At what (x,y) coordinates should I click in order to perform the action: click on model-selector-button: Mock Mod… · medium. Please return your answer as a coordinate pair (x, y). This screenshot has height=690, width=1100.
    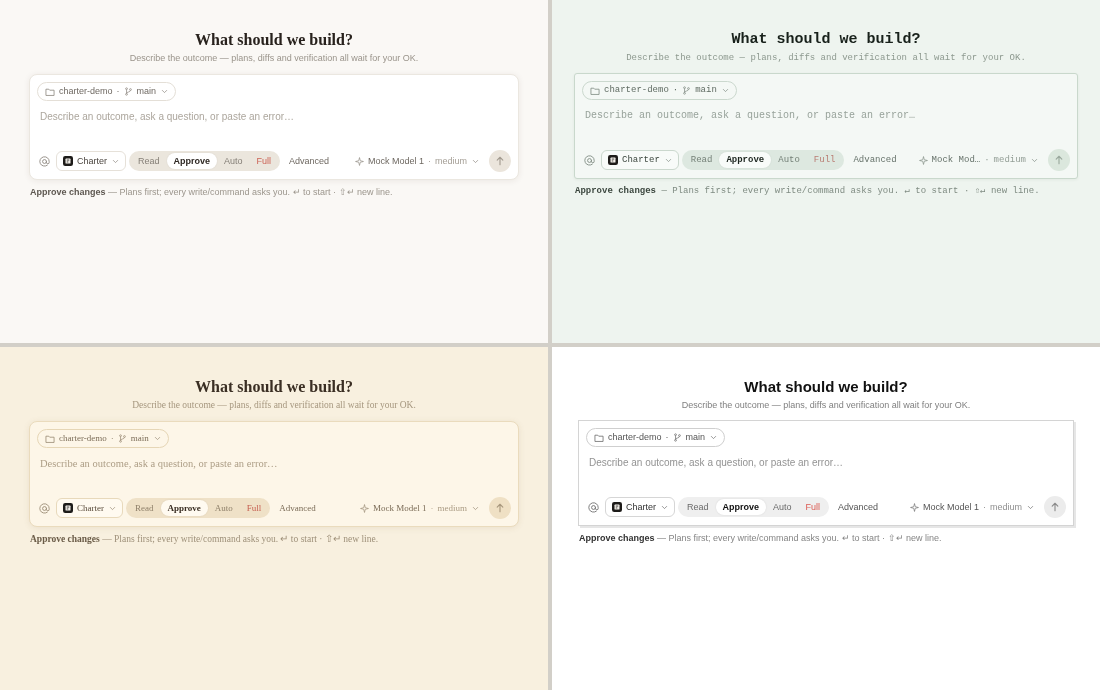
    Looking at the image, I should click on (978, 160).